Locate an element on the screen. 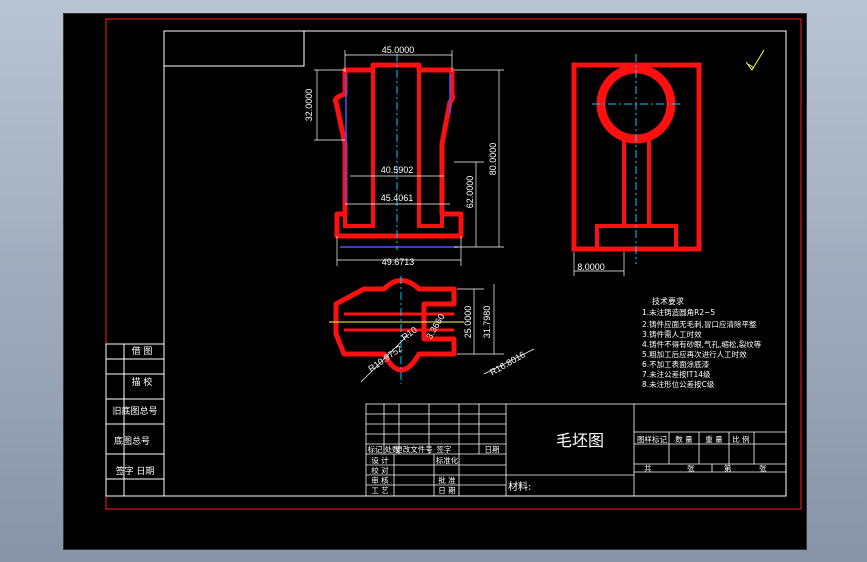  date-label: 日 期 is located at coordinates (446, 490).